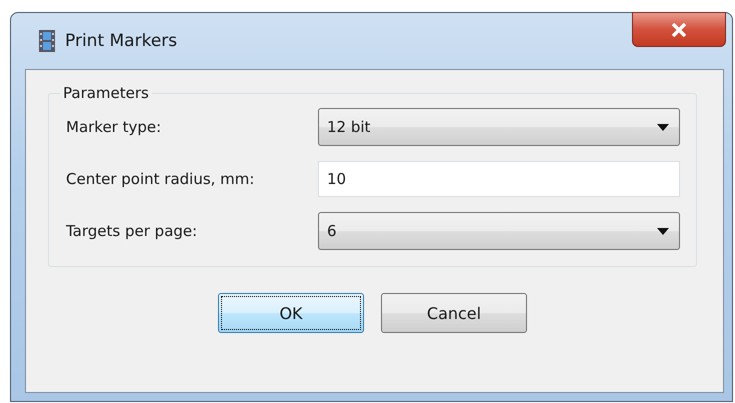 This screenshot has height=403, width=735. What do you see at coordinates (114, 127) in the screenshot?
I see `field-label: Marker type:` at bounding box center [114, 127].